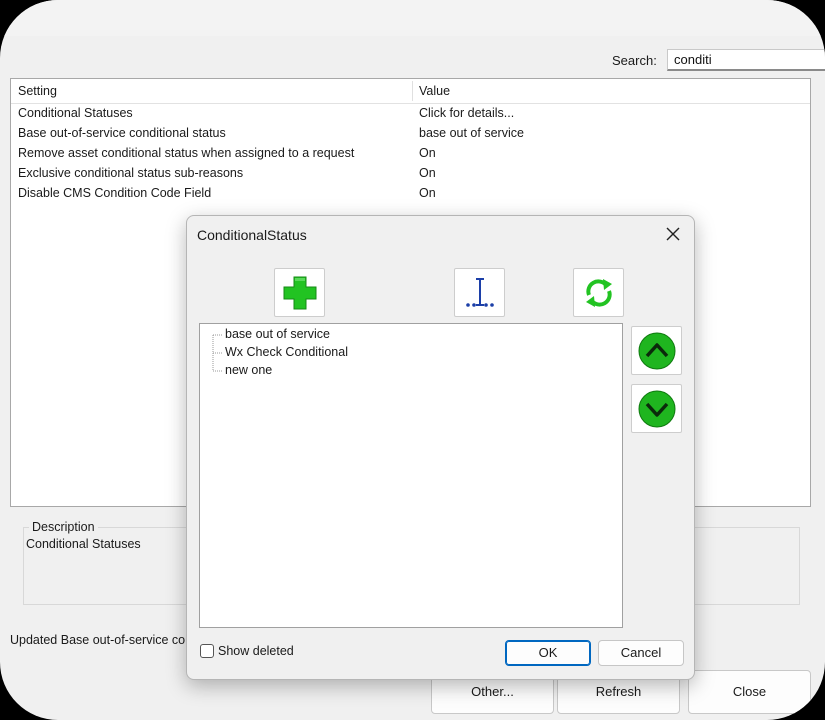 The height and width of the screenshot is (720, 825). I want to click on plus-icon, so click(300, 293).